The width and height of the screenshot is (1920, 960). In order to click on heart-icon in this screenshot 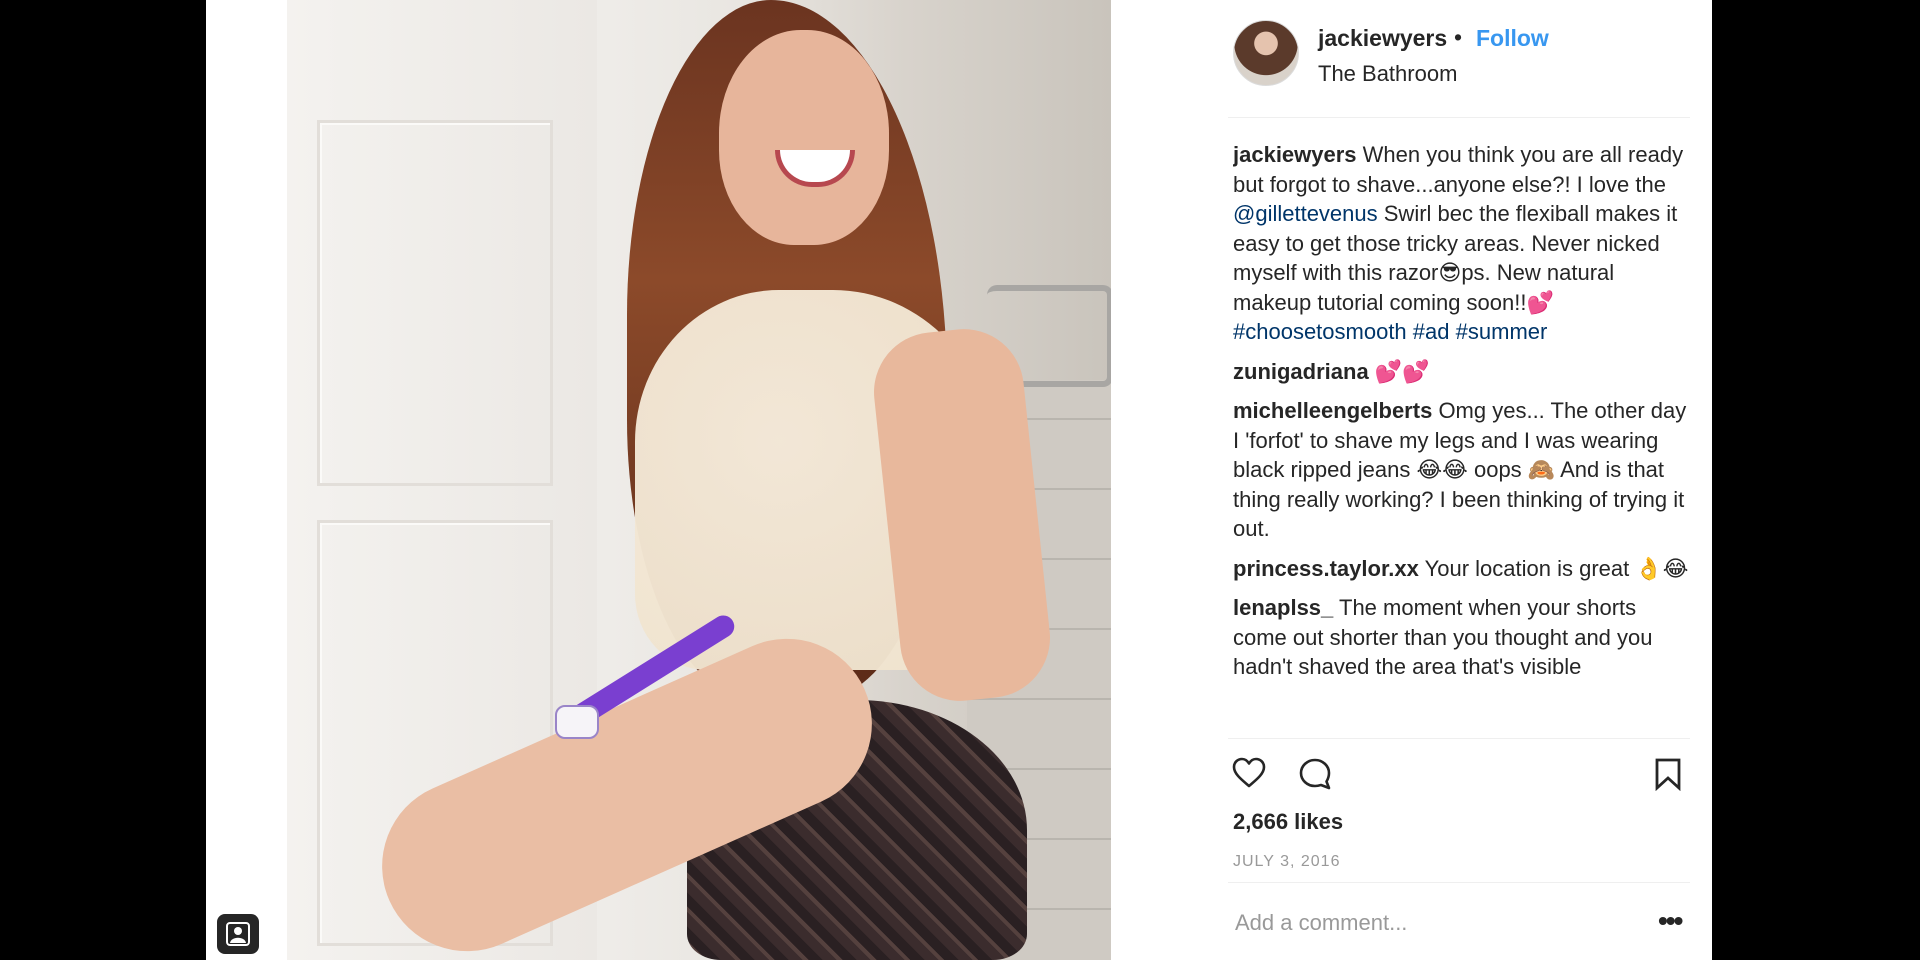, I will do `click(1249, 772)`.